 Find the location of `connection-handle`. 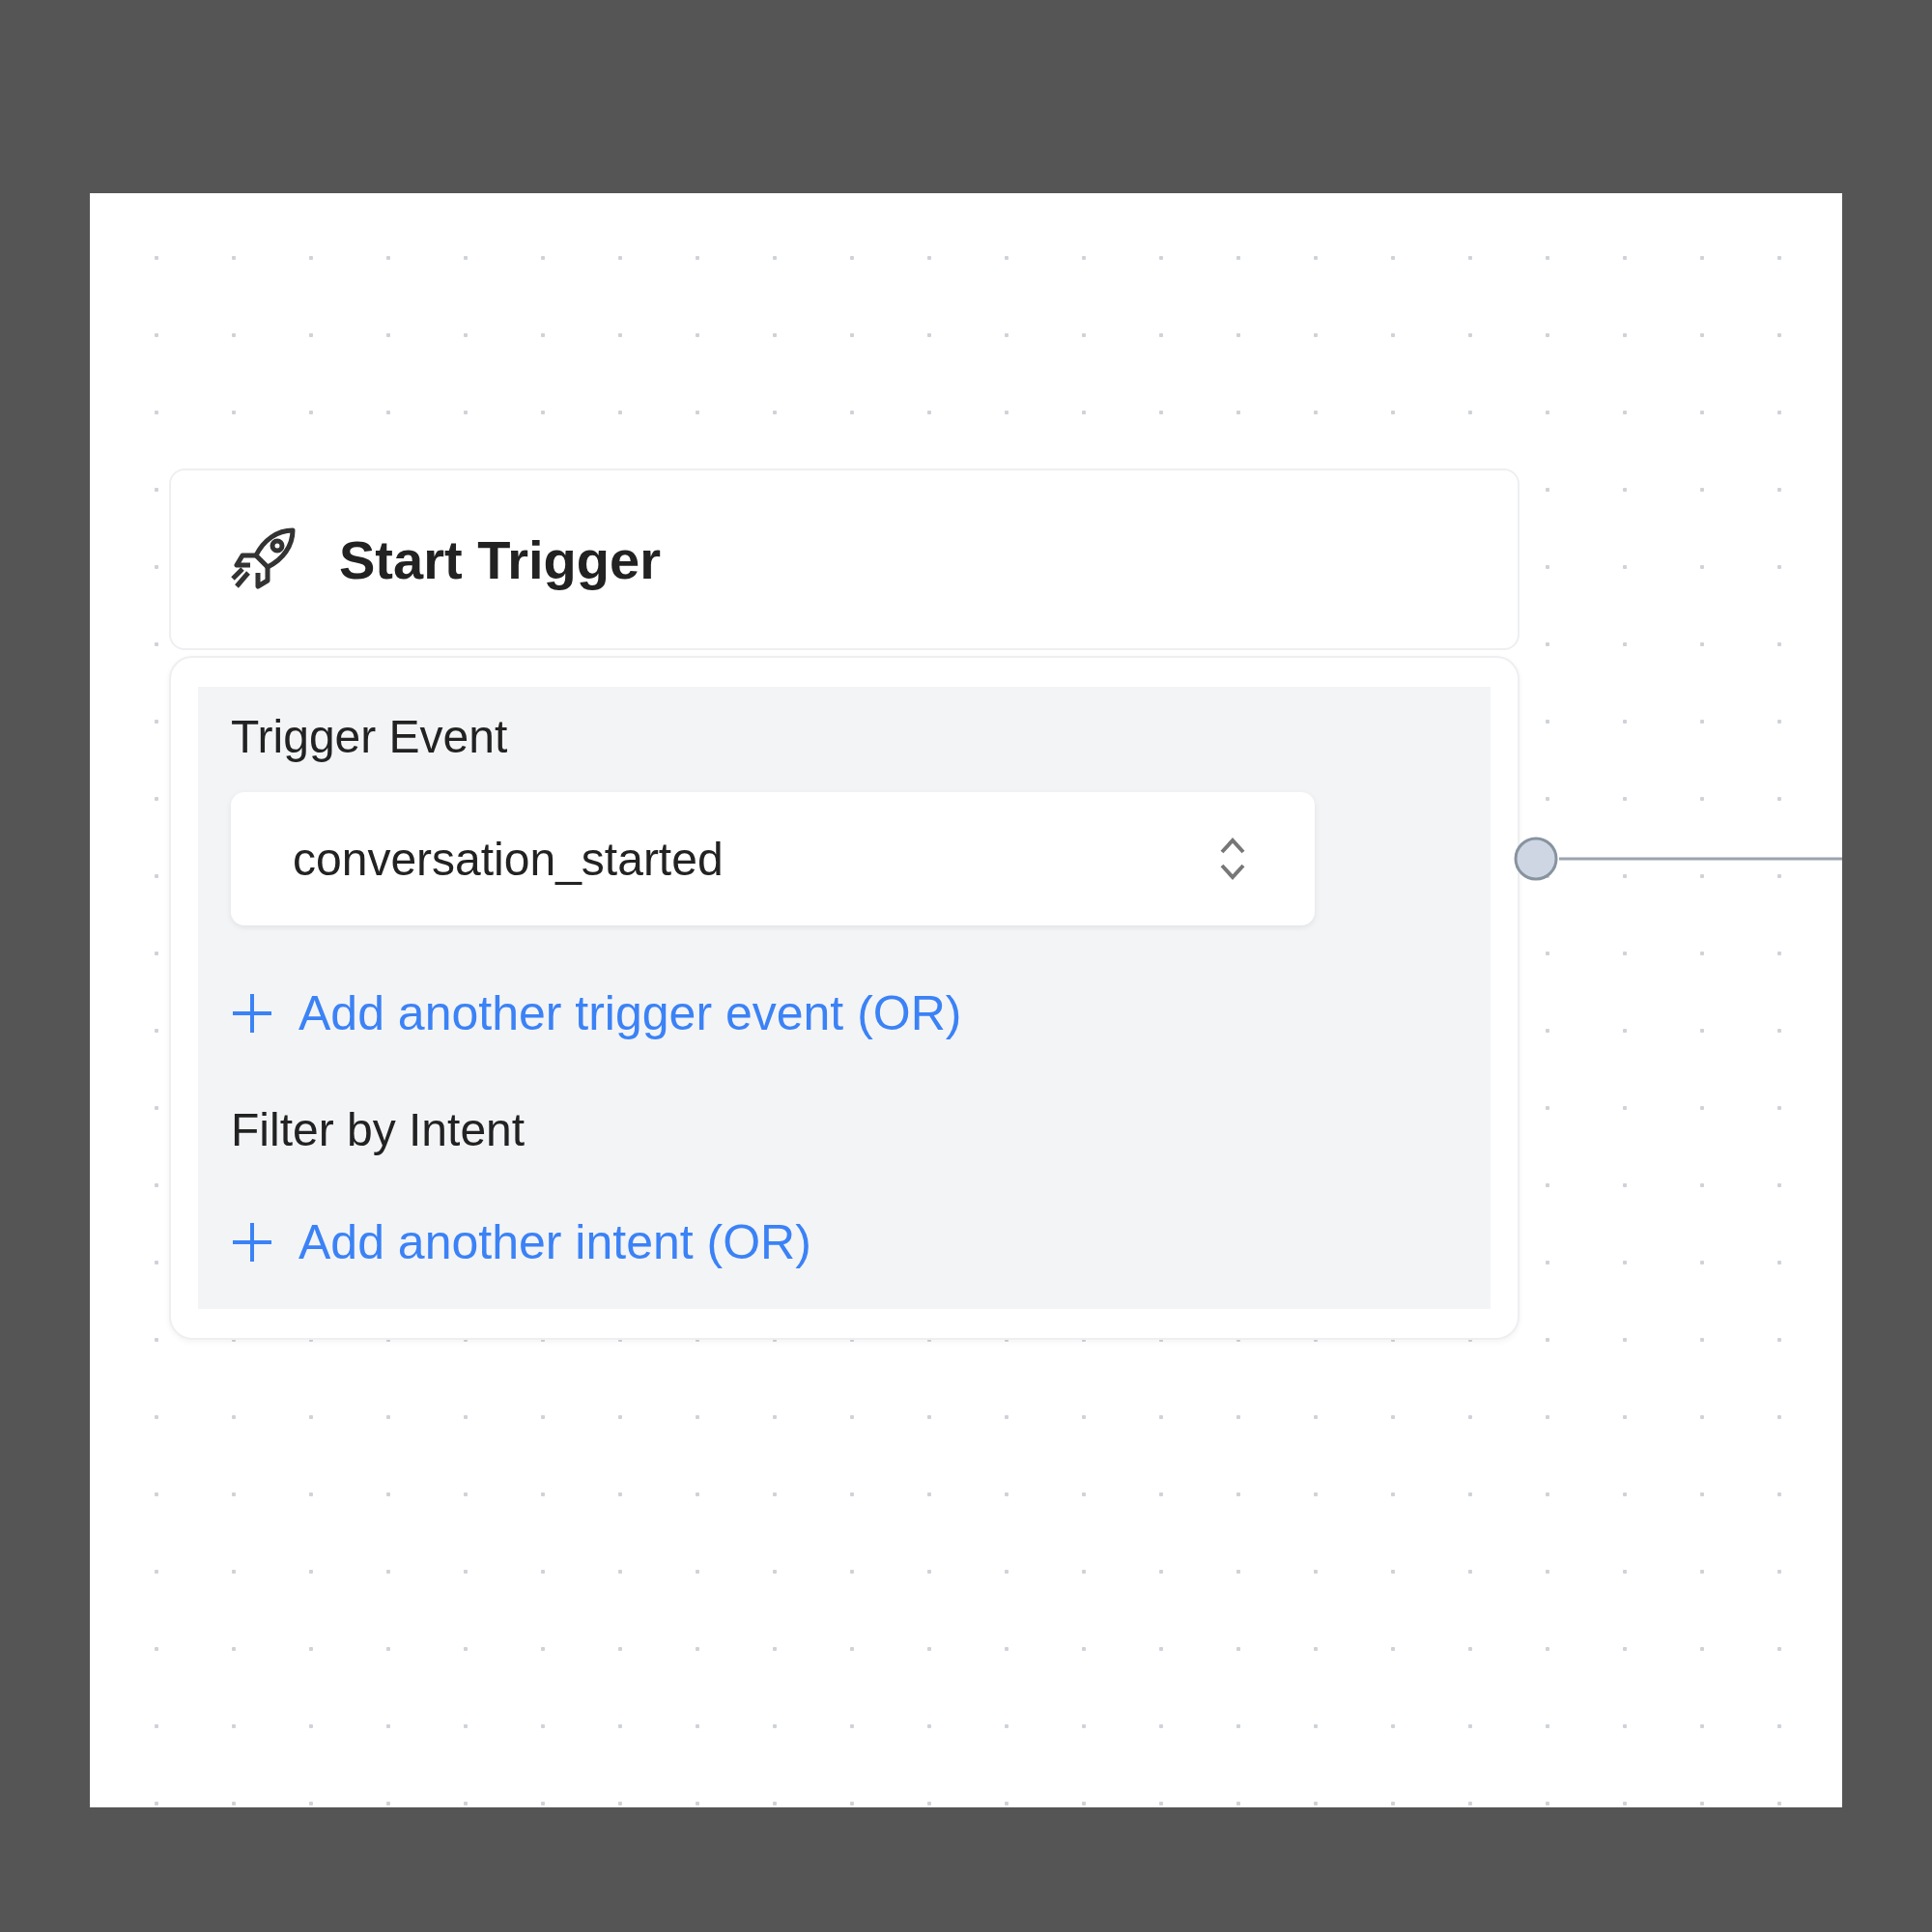

connection-handle is located at coordinates (1536, 859).